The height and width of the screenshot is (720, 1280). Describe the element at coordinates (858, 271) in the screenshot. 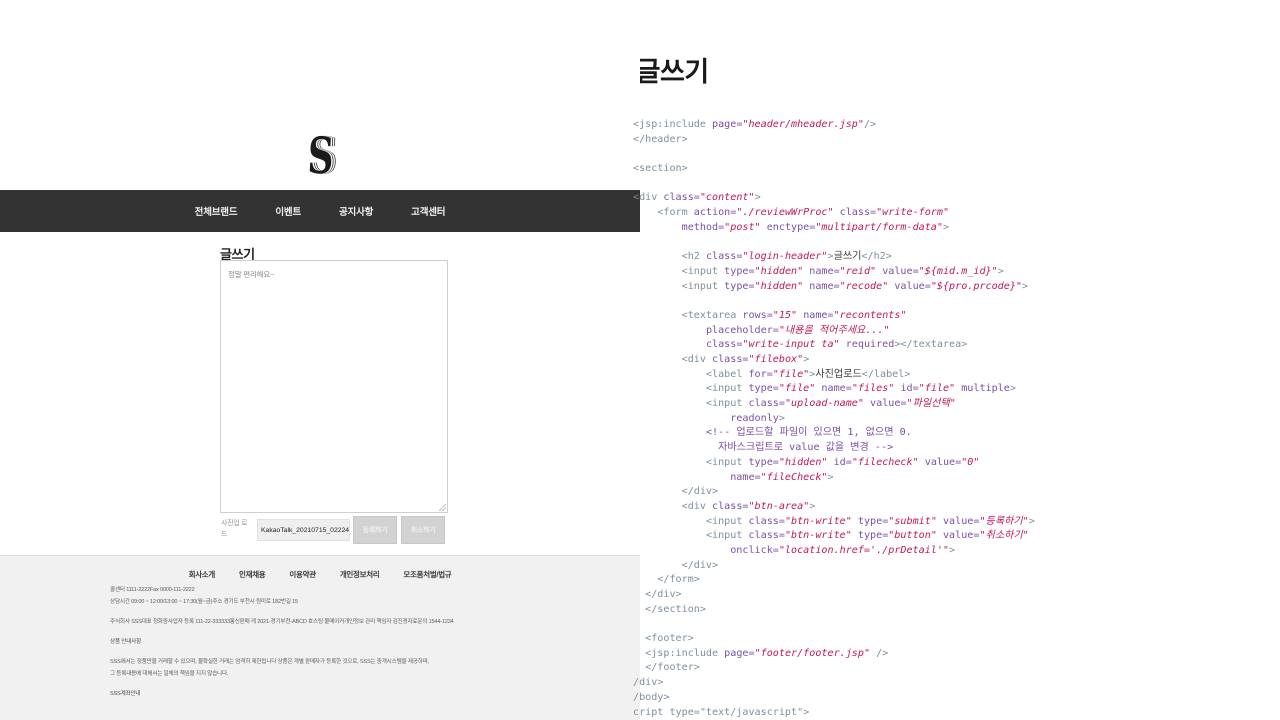

I see `code-token-val: "reid"` at that location.